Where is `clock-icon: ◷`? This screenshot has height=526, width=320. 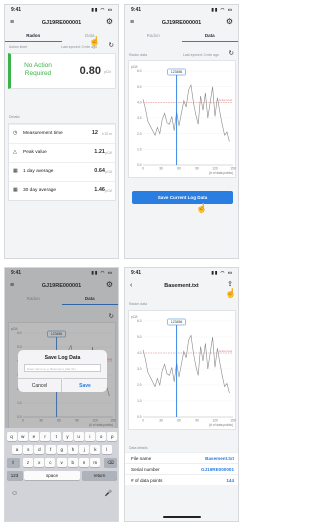 clock-icon: ◷ is located at coordinates (15, 133).